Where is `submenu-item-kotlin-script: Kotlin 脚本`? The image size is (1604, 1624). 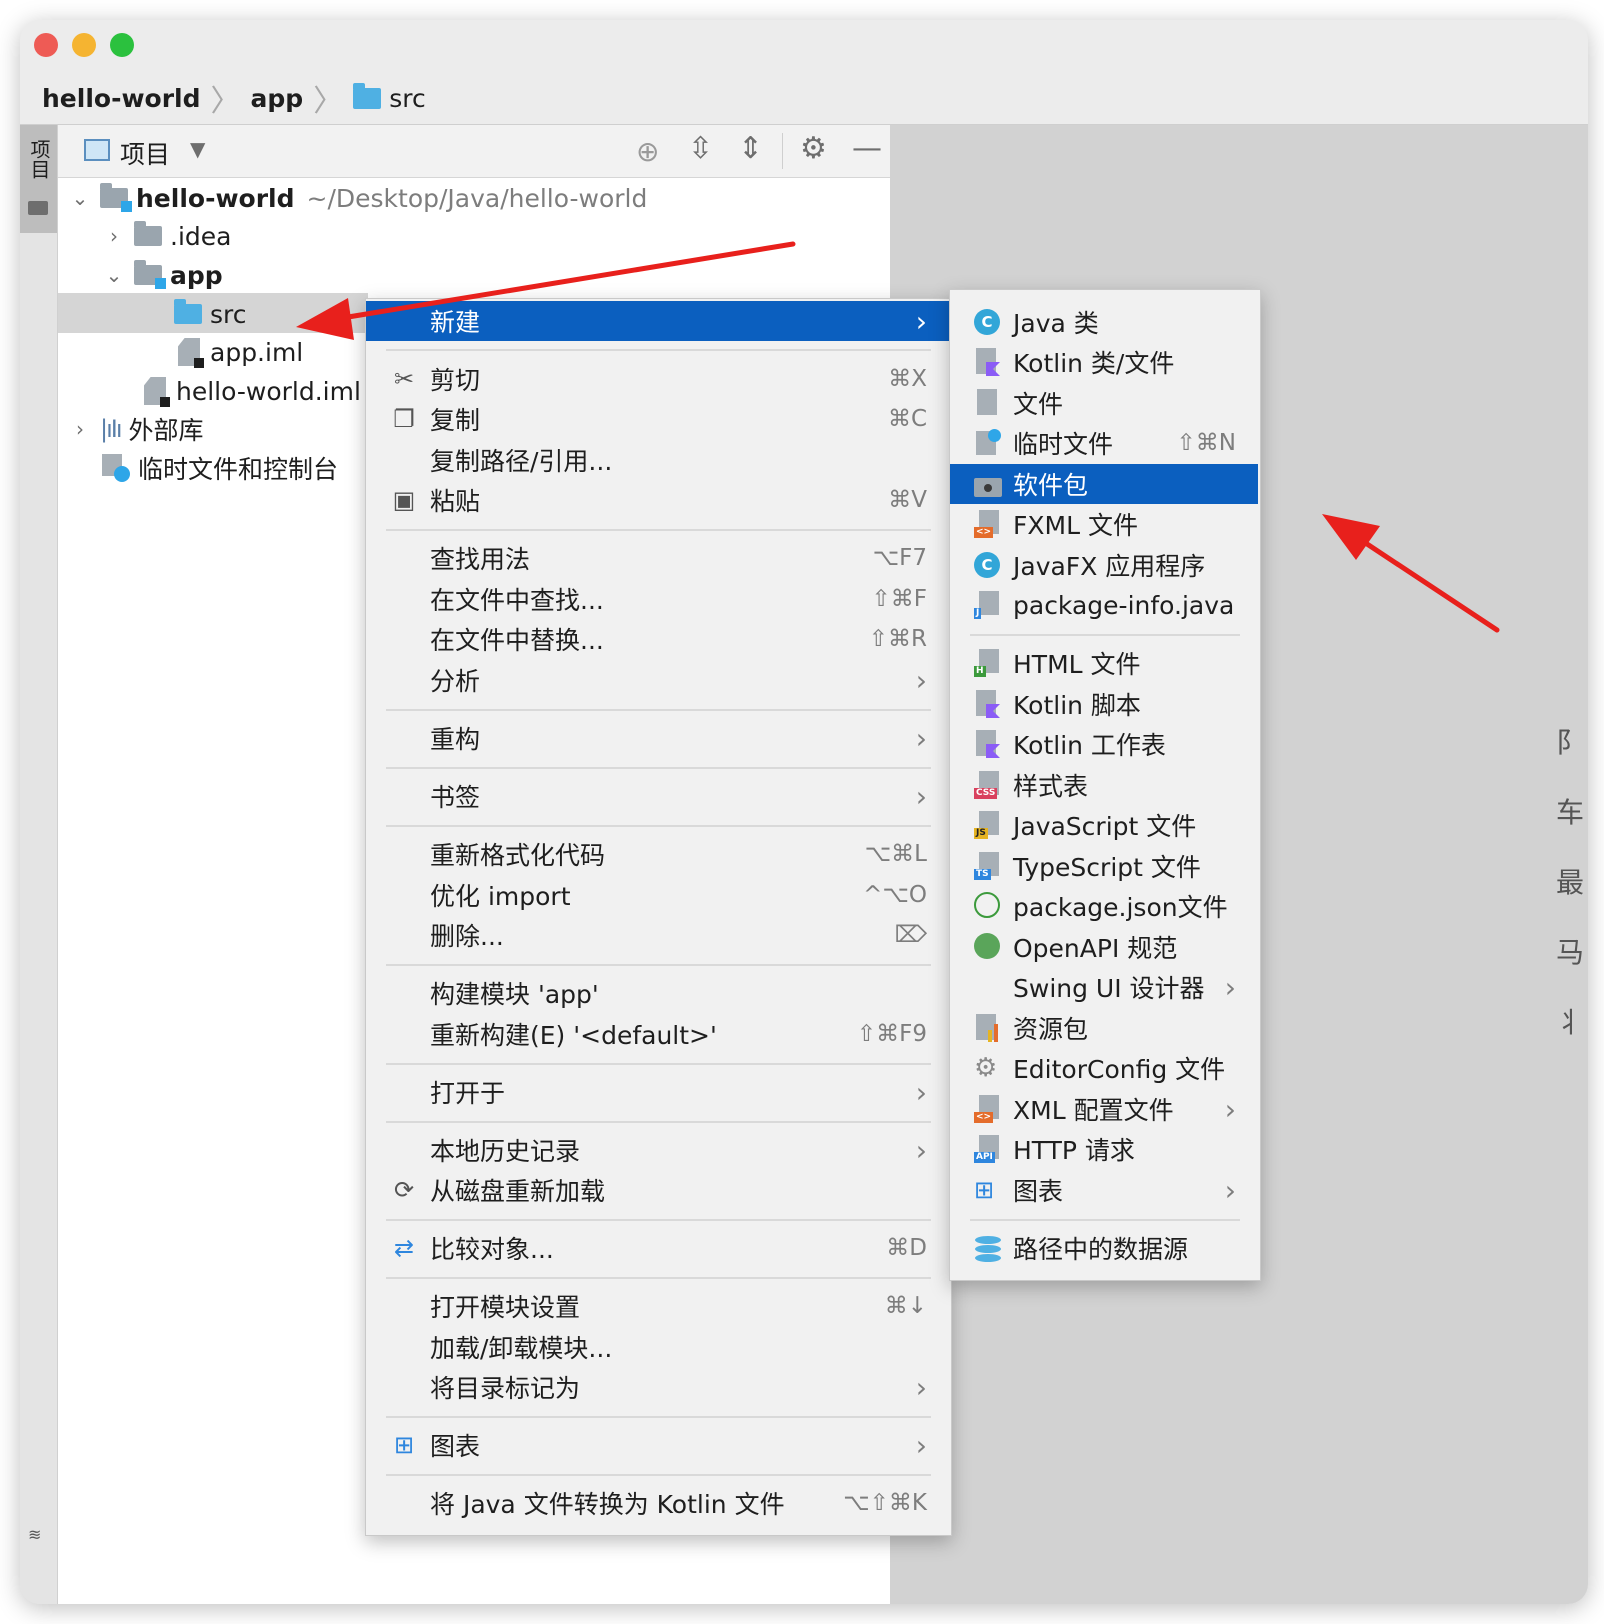
submenu-item-kotlin-script: Kotlin 脚本 is located at coordinates (1104, 704).